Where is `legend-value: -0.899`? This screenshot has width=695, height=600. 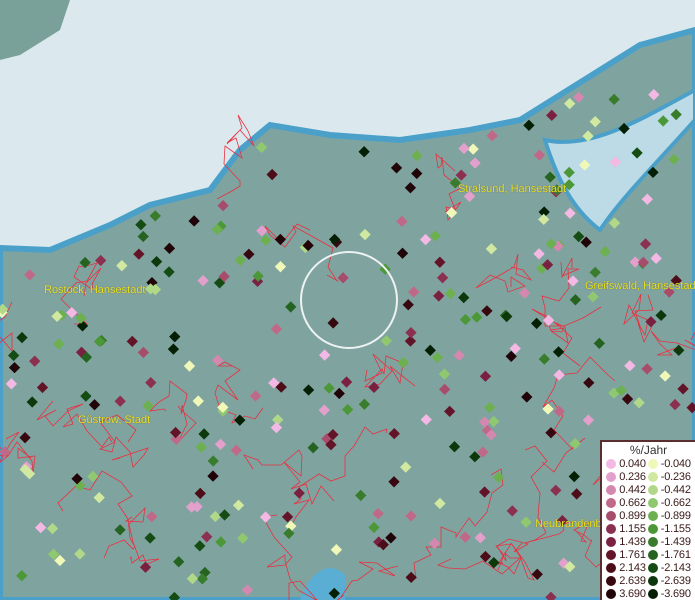
legend-value: -0.899 is located at coordinates (675, 516).